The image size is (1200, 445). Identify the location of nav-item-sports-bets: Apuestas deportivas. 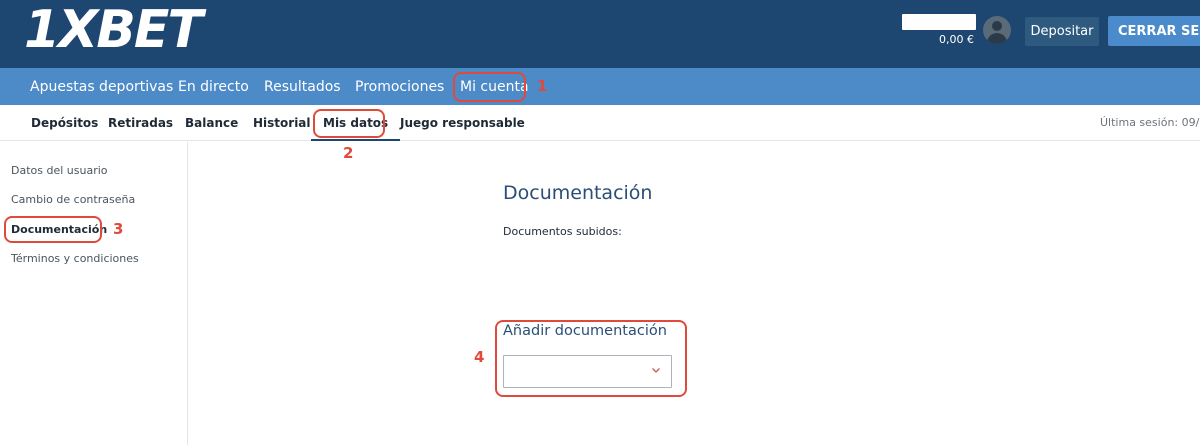
(101, 86).